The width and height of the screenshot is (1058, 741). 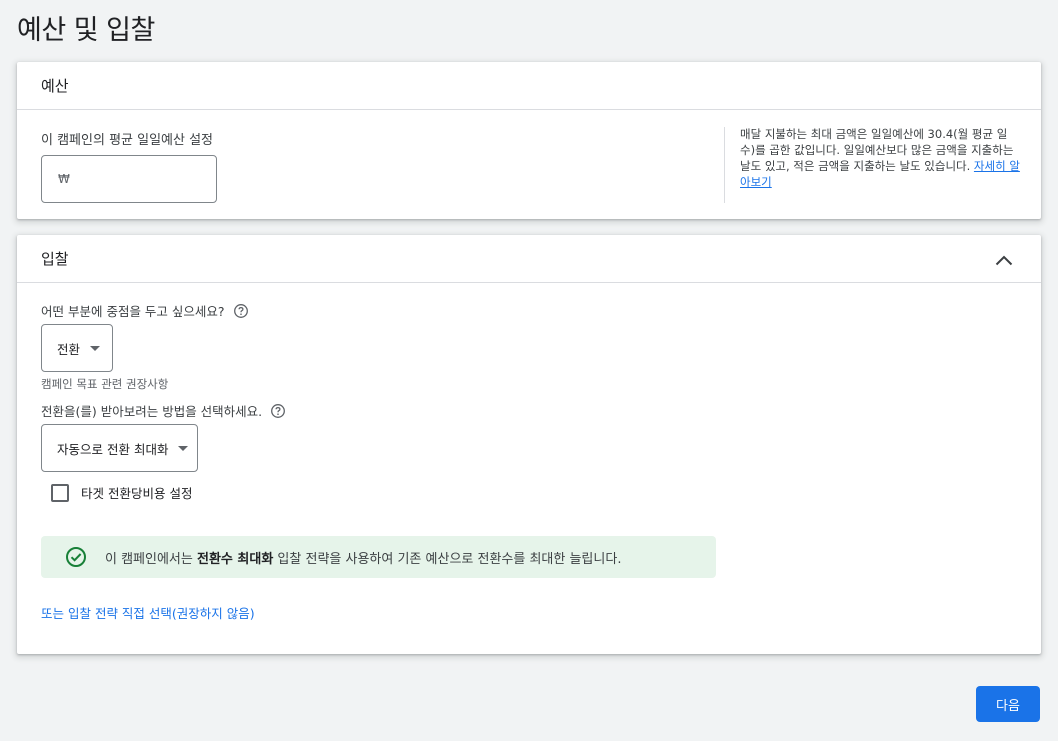 I want to click on bidding-header-title: 입찰, so click(x=55, y=259).